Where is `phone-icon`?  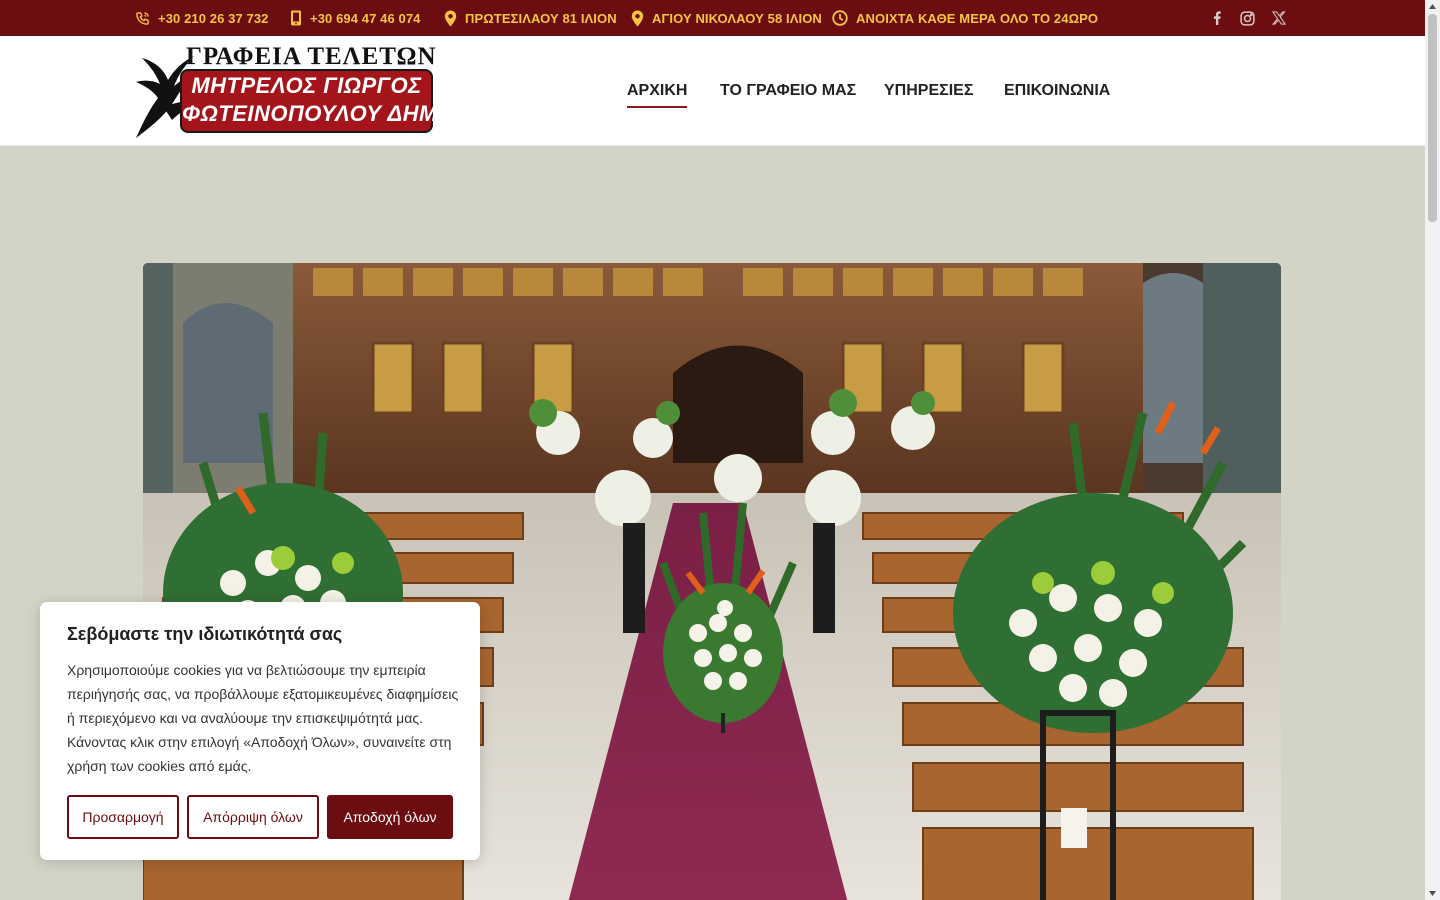 phone-icon is located at coordinates (142, 18).